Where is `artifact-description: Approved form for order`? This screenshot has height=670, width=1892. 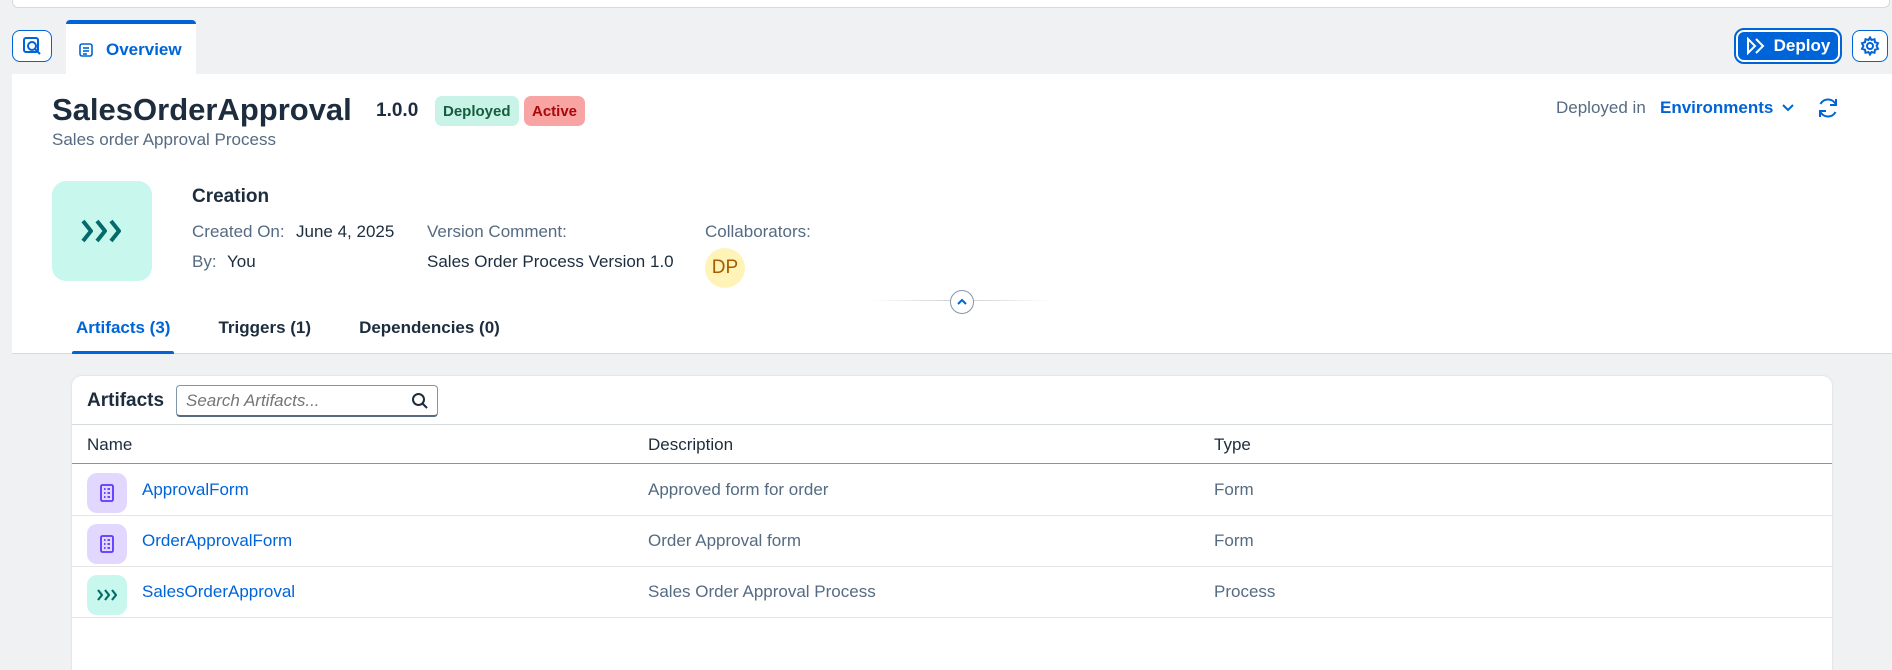
artifact-description: Approved form for order is located at coordinates (738, 489).